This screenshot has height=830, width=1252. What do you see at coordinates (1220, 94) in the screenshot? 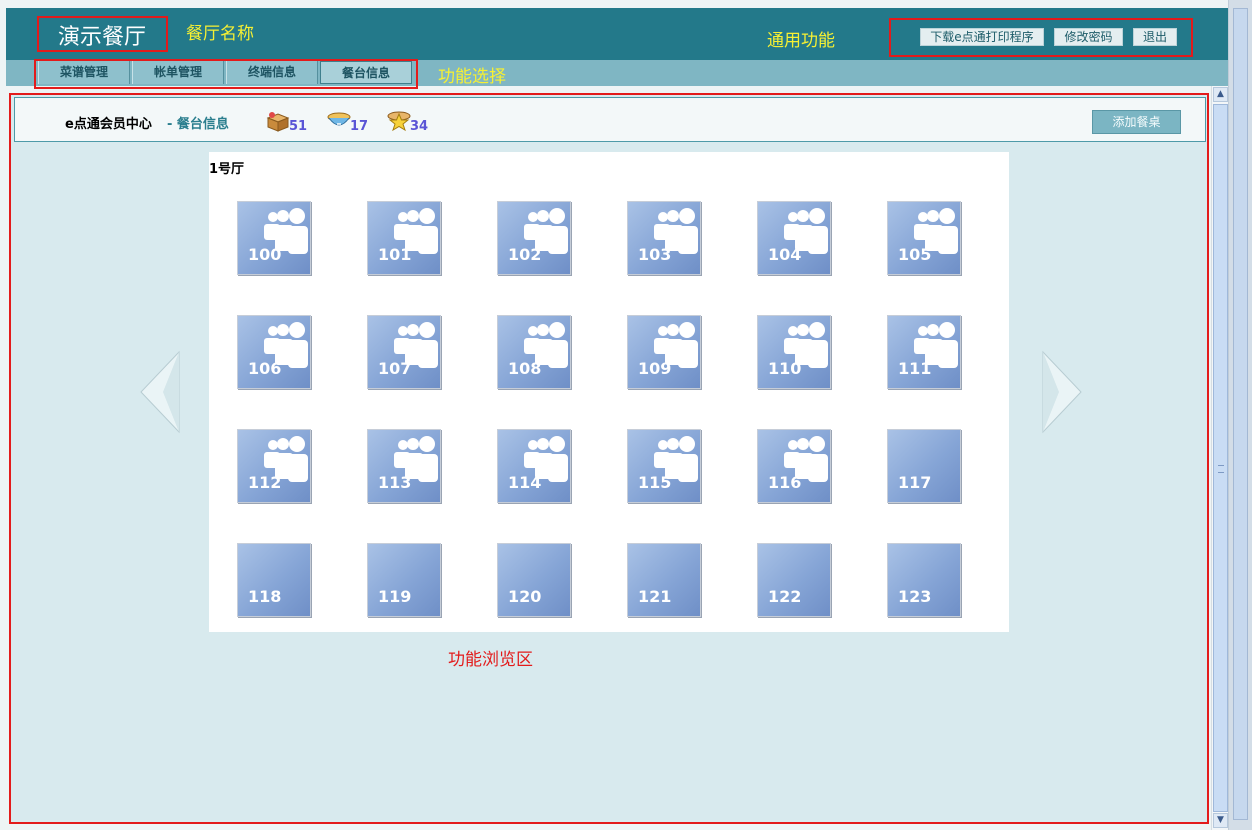
I see `scroll-up-icon: ▲` at bounding box center [1220, 94].